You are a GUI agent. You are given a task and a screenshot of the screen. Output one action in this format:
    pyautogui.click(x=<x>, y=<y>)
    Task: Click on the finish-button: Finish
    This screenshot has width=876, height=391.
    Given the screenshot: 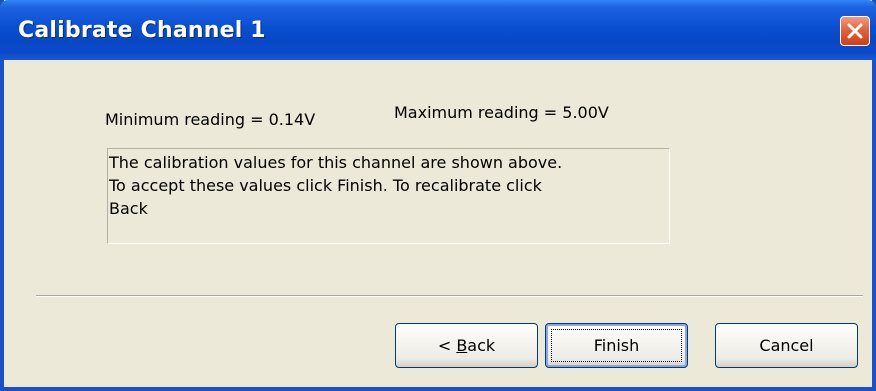 What is the action you would take?
    pyautogui.click(x=616, y=345)
    